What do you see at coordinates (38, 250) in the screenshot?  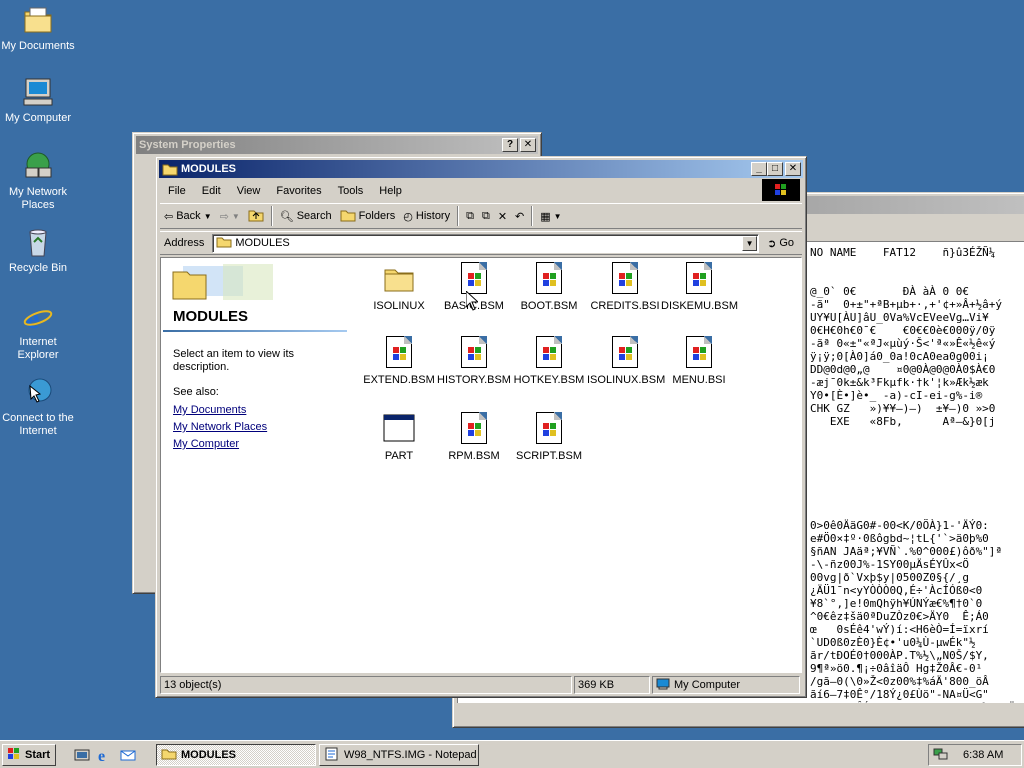 I see `desktop-icon-recycle-bin: Recycle Bin` at bounding box center [38, 250].